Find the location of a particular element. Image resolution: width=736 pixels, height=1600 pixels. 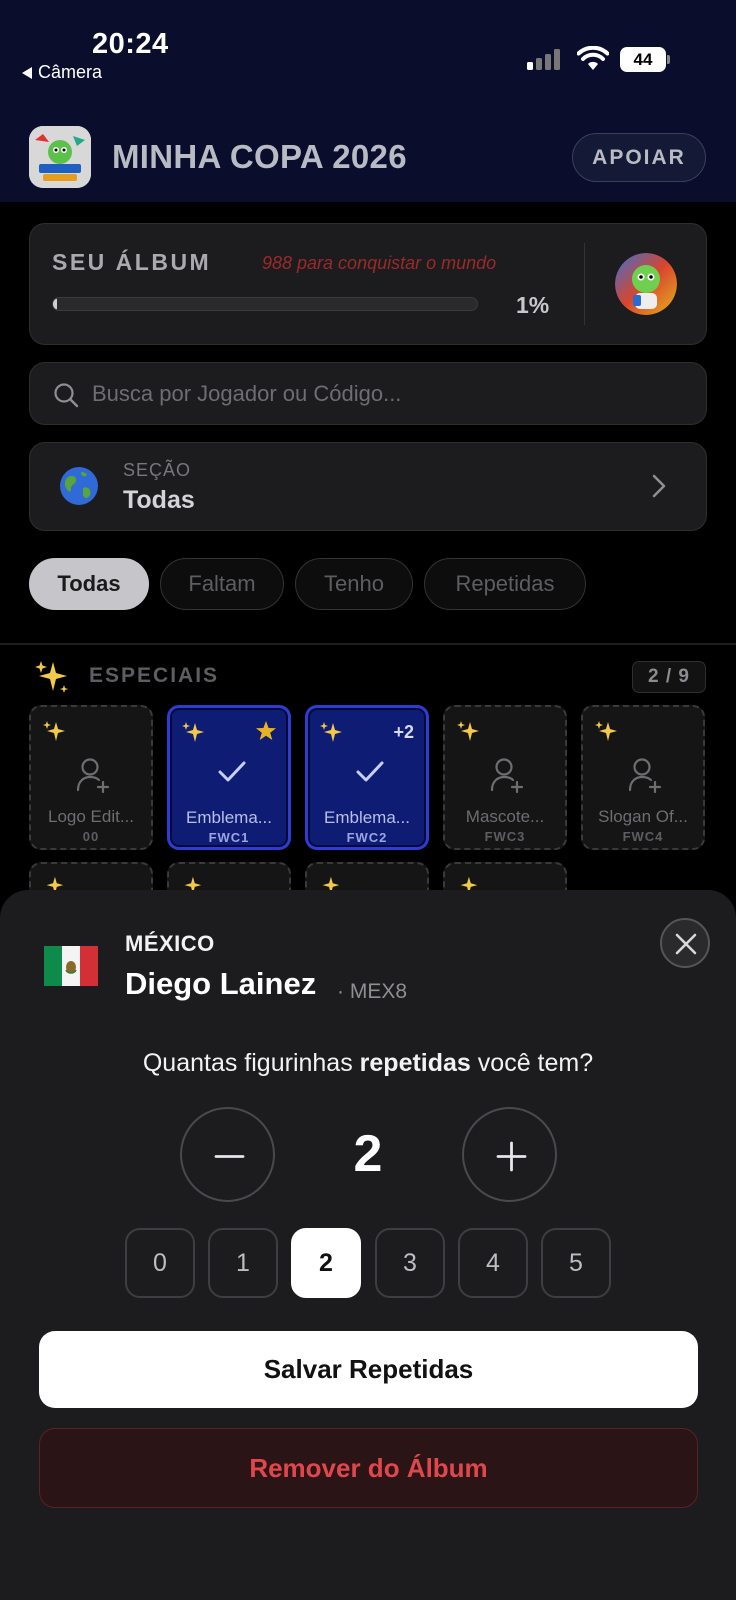

album-progress-card is located at coordinates (368, 284).